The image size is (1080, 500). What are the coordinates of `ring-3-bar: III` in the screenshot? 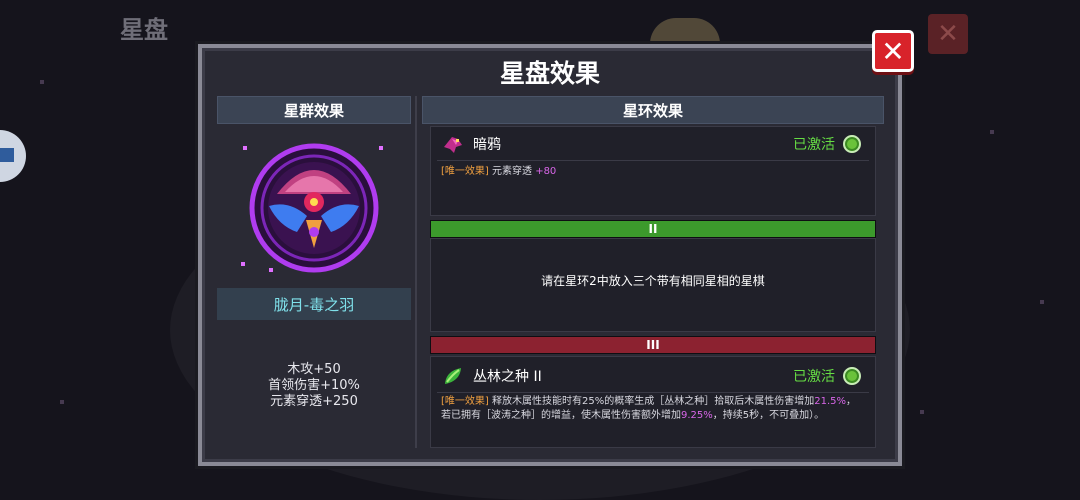 It's located at (653, 345).